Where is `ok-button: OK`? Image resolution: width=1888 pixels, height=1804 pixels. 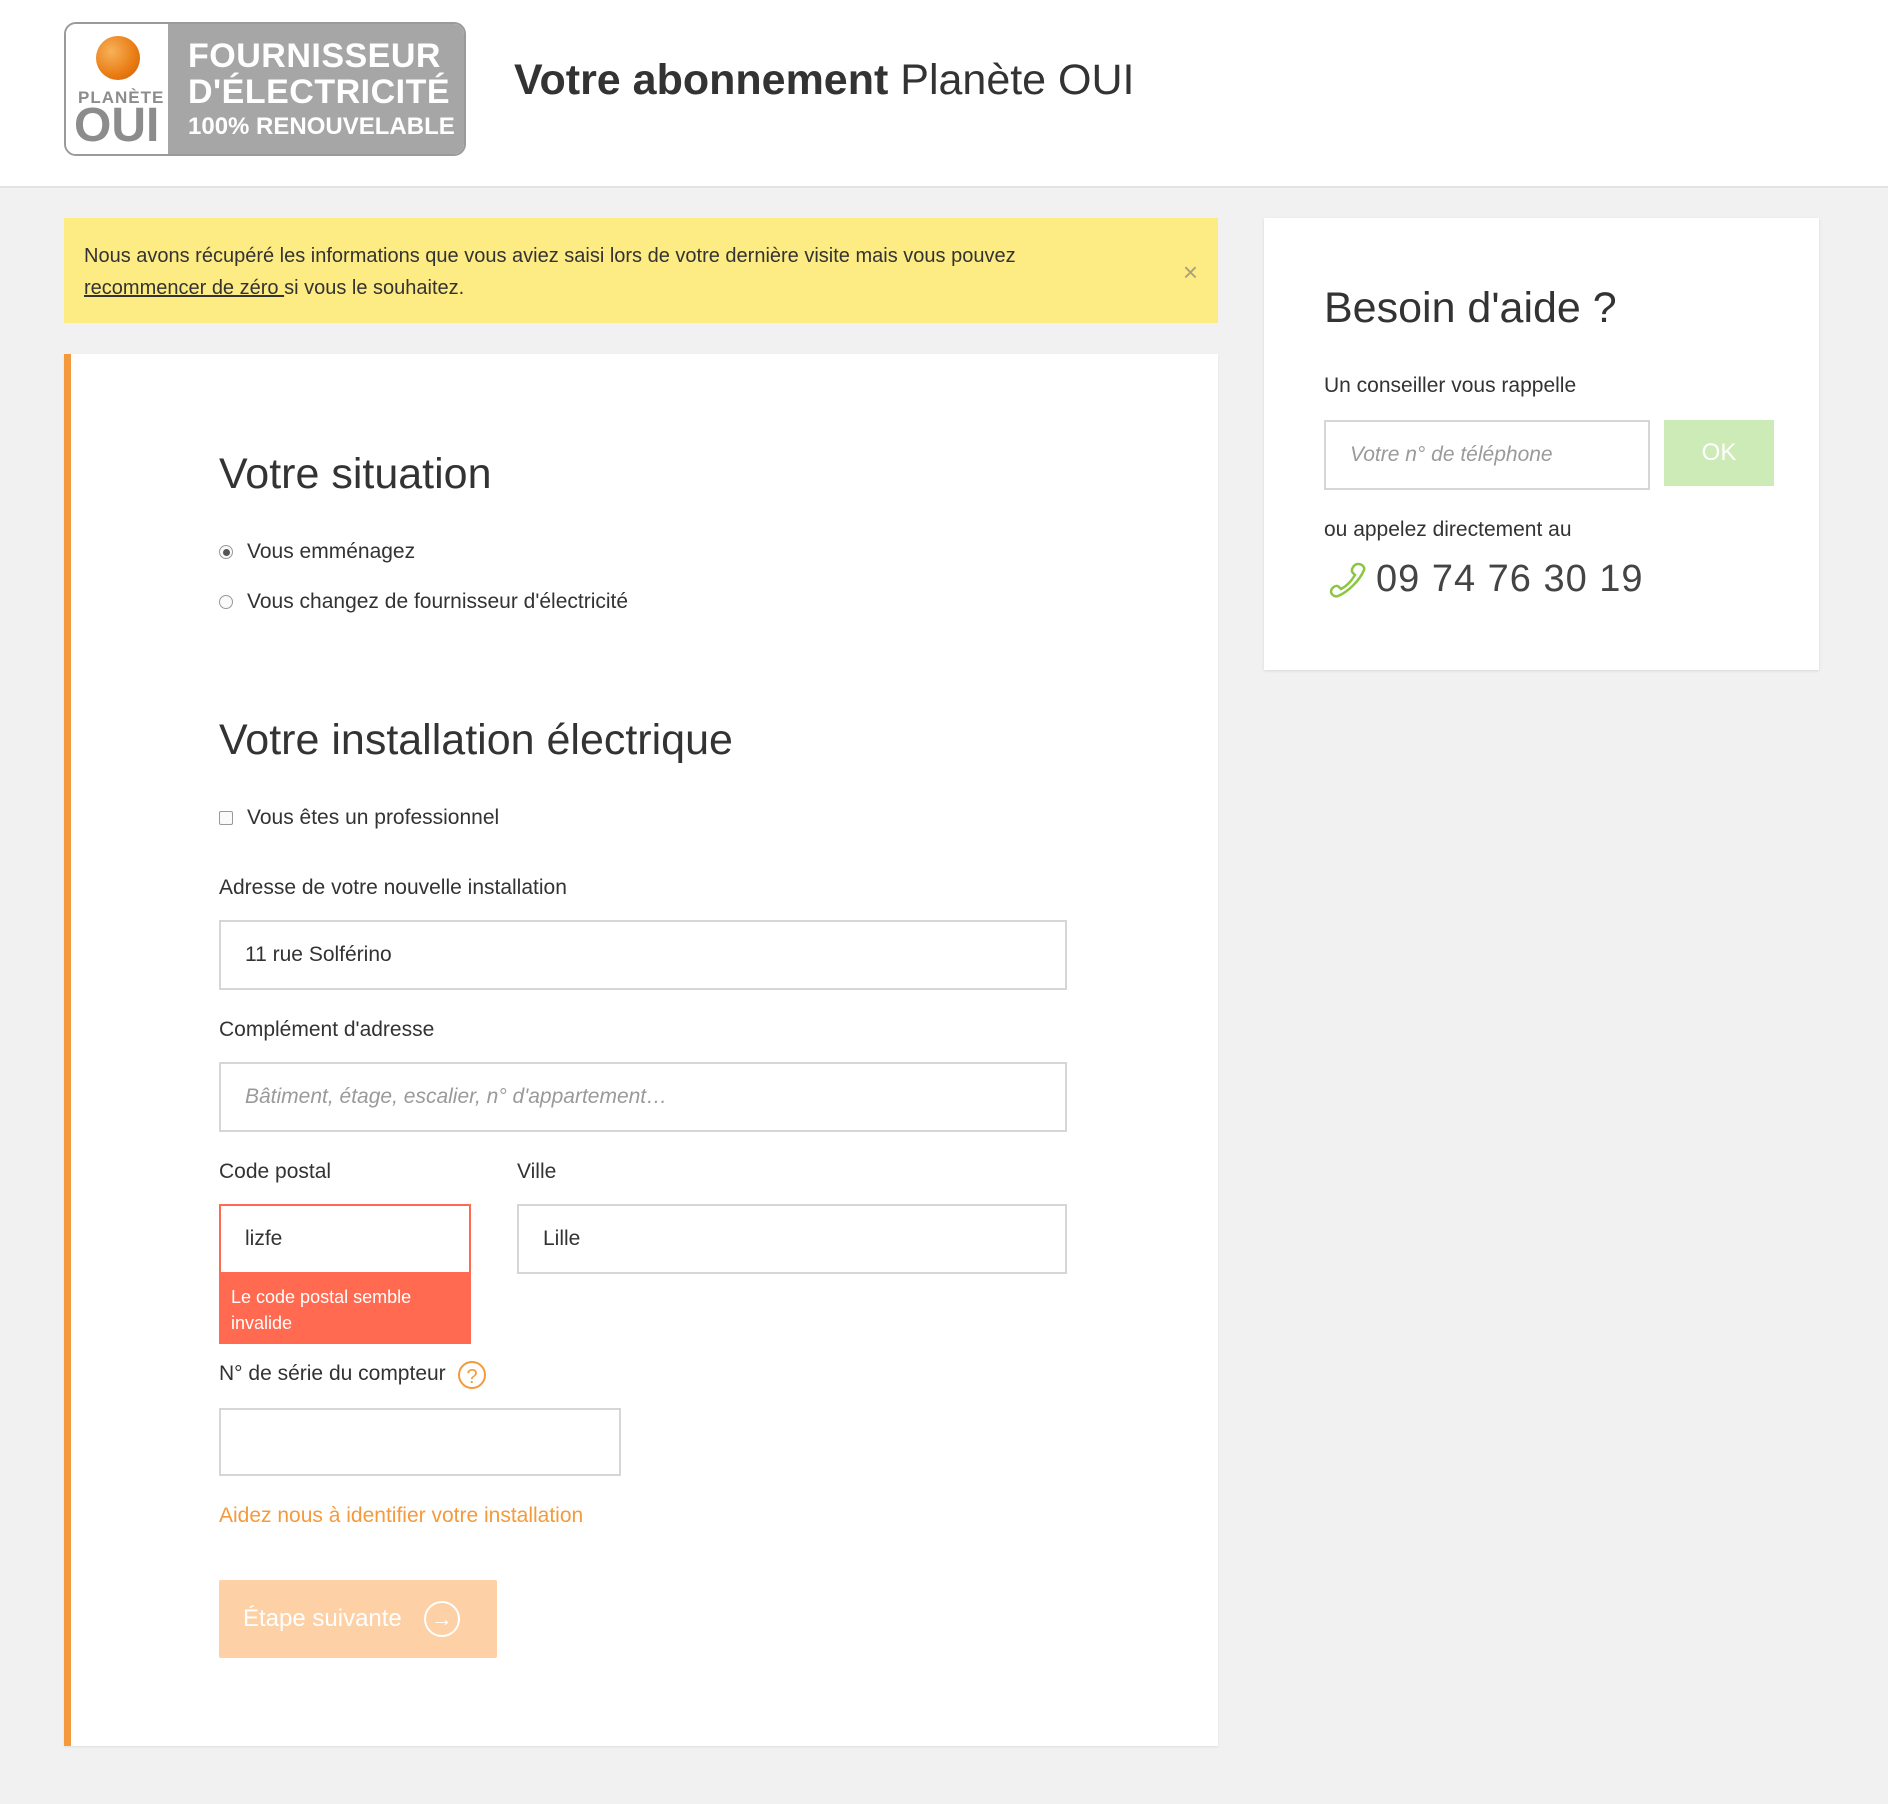
ok-button: OK is located at coordinates (1719, 453).